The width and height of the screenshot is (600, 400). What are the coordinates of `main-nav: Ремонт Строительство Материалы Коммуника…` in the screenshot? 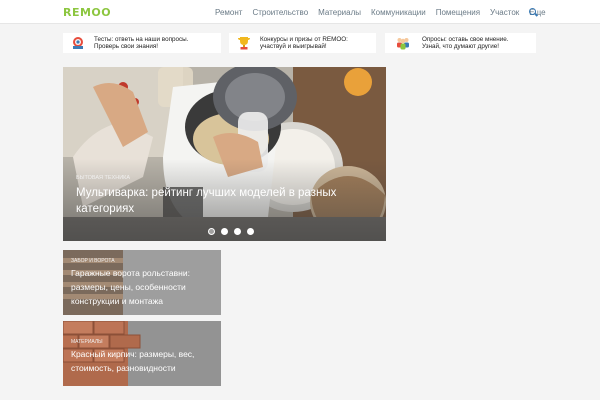 It's located at (386, 12).